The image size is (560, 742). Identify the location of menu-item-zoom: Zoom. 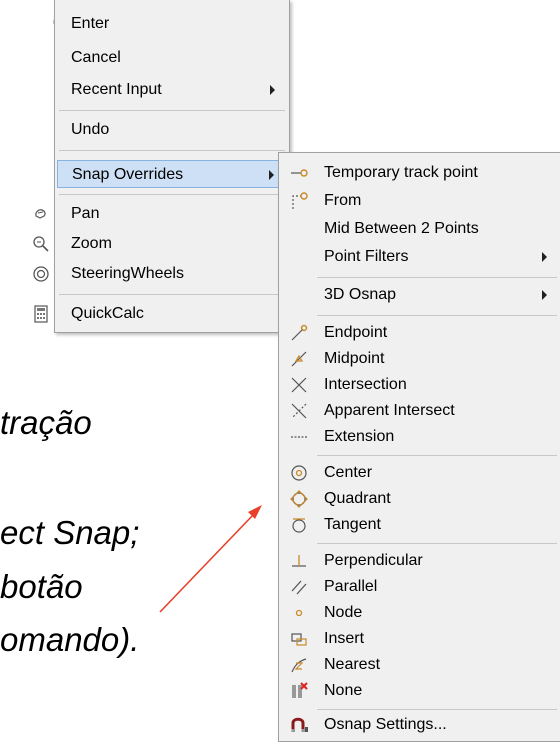
(161, 244).